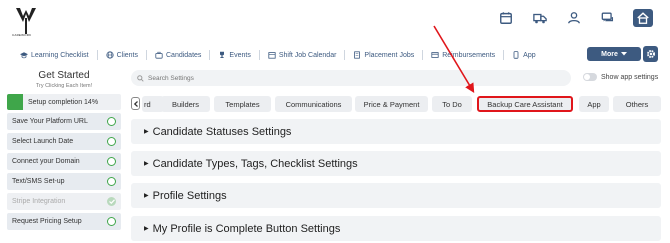 This screenshot has height=243, width=670. I want to click on users-icon, so click(574, 18).